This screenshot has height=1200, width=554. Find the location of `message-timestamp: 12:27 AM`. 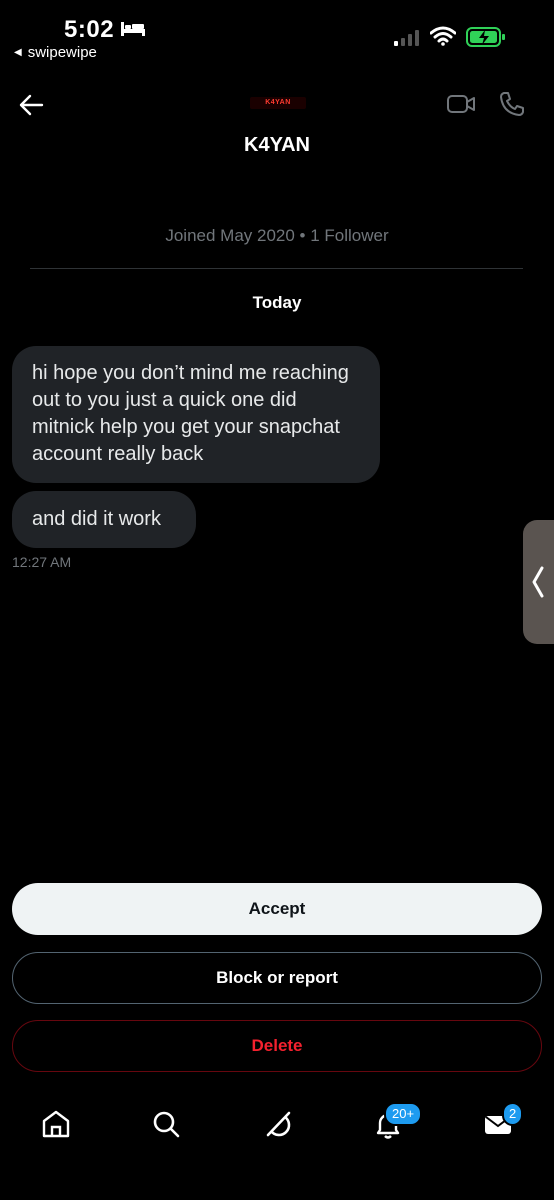

message-timestamp: 12:27 AM is located at coordinates (42, 562).